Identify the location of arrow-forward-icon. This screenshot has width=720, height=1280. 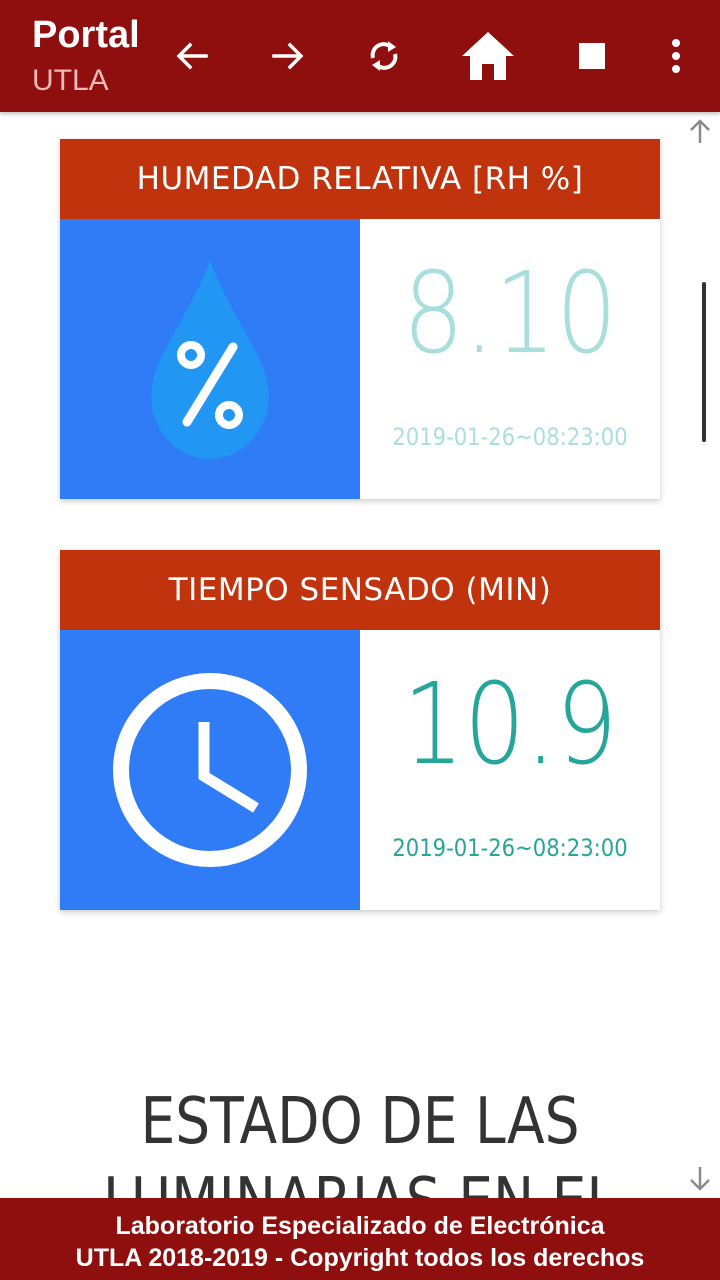
(288, 56).